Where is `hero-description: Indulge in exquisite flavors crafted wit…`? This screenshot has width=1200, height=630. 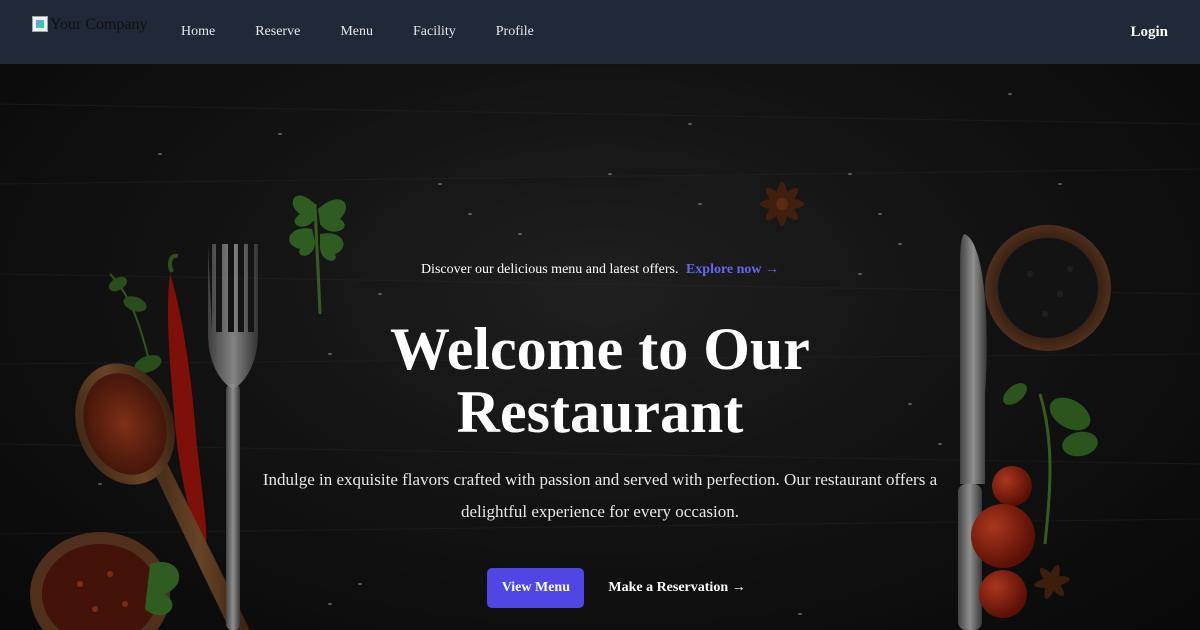 hero-description: Indulge in exquisite flavors crafted wit… is located at coordinates (600, 495).